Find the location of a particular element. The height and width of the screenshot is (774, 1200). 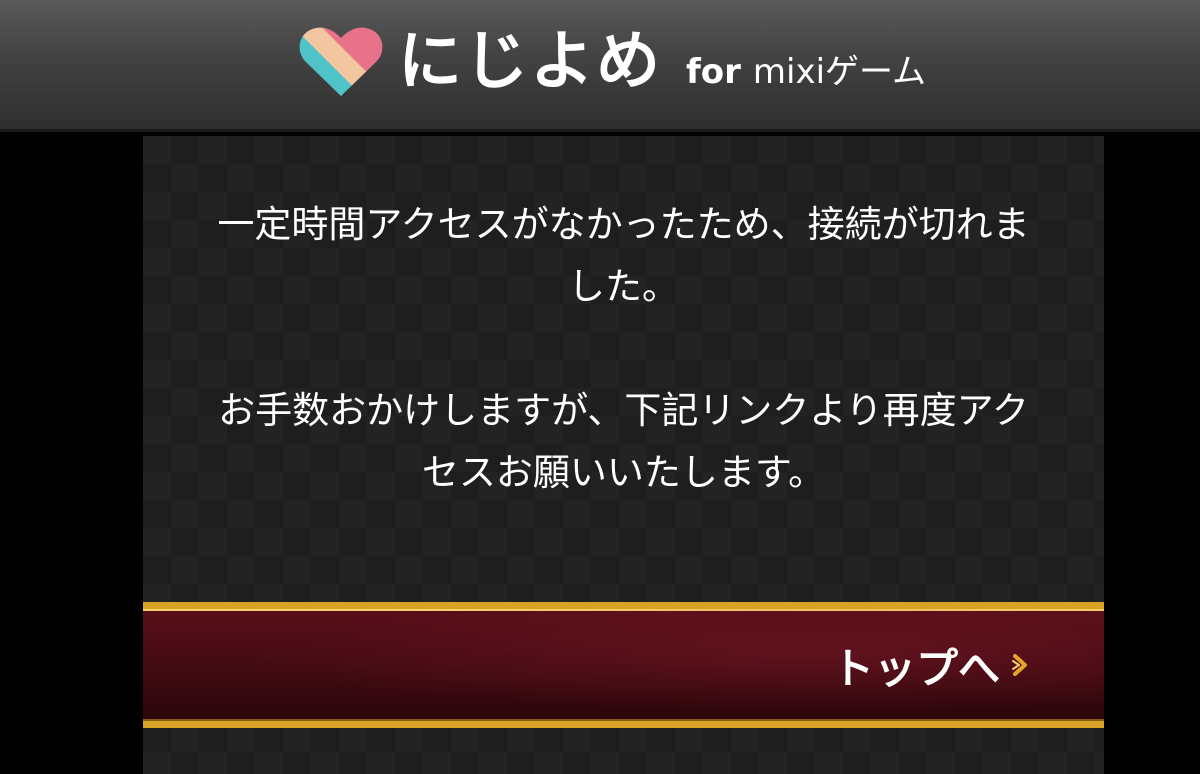

chevron-right-icon is located at coordinates (1019, 665).